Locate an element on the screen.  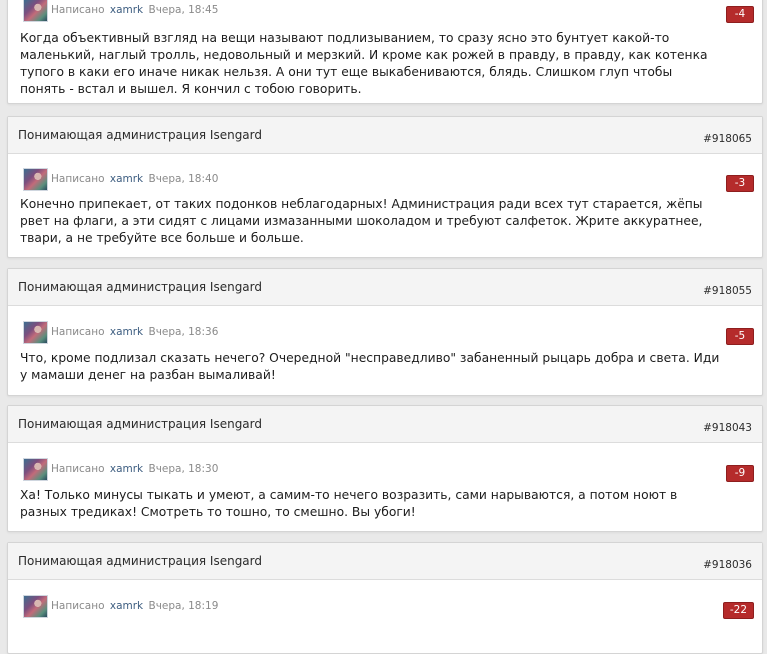
post-time: Вчера, 18:45 is located at coordinates (183, 10).